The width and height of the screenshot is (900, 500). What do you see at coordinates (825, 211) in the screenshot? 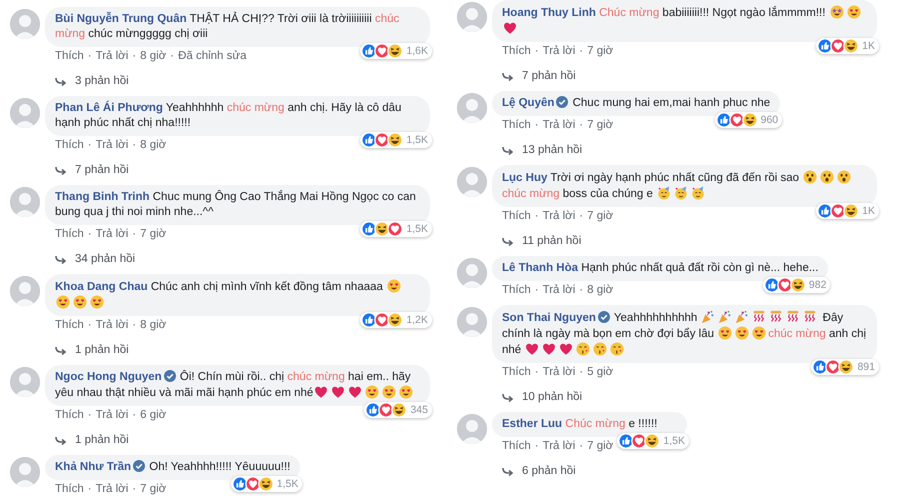
I see `thumbs-up-icon` at bounding box center [825, 211].